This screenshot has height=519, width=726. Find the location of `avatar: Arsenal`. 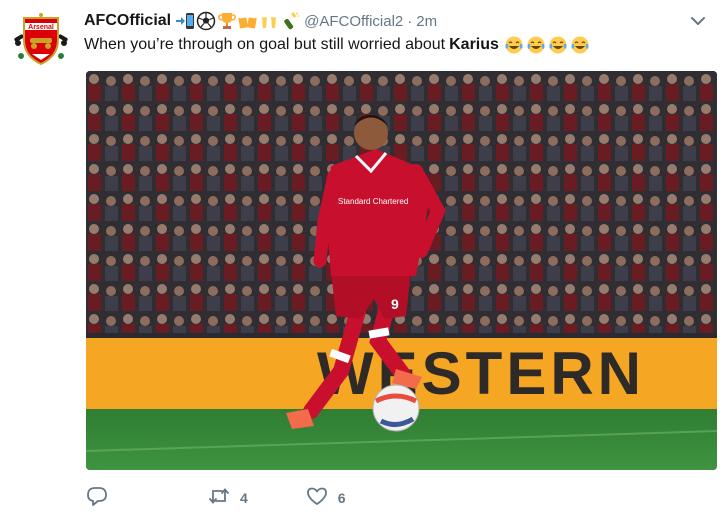

avatar: Arsenal is located at coordinates (41, 39).